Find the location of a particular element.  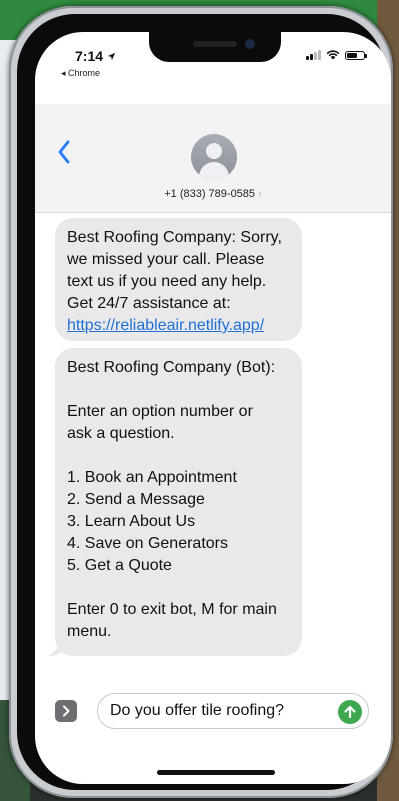

message-line: Enter 0 to exit bot, M for main is located at coordinates (172, 609).